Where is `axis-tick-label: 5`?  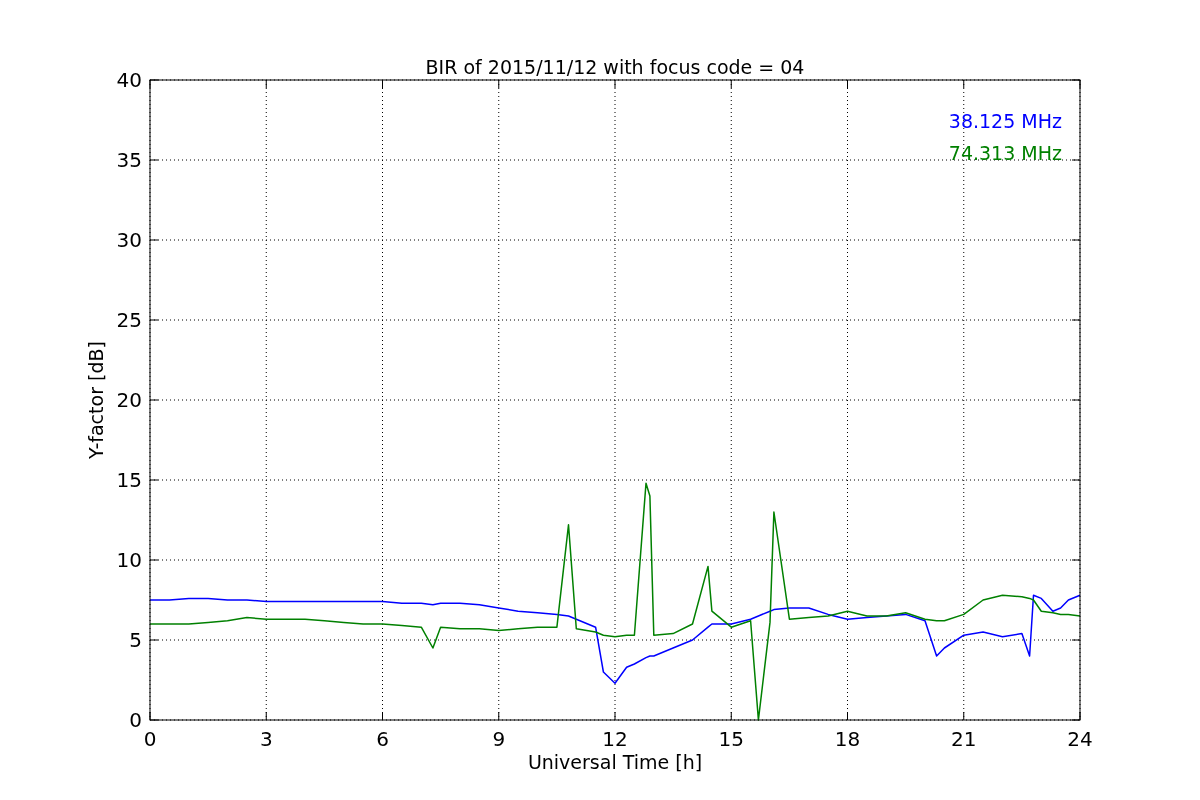
axis-tick-label: 5 is located at coordinates (135, 640).